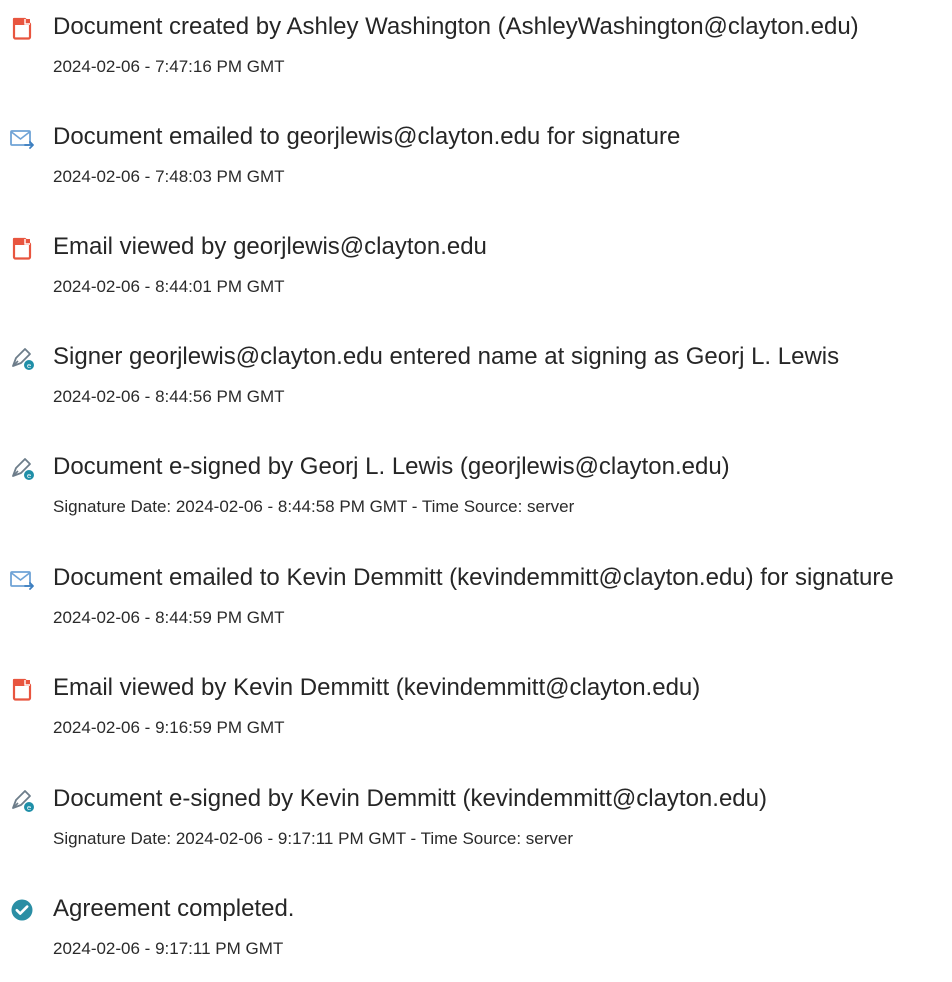  Describe the element at coordinates (174, 908) in the screenshot. I see `event-title: Agreement completed.` at that location.